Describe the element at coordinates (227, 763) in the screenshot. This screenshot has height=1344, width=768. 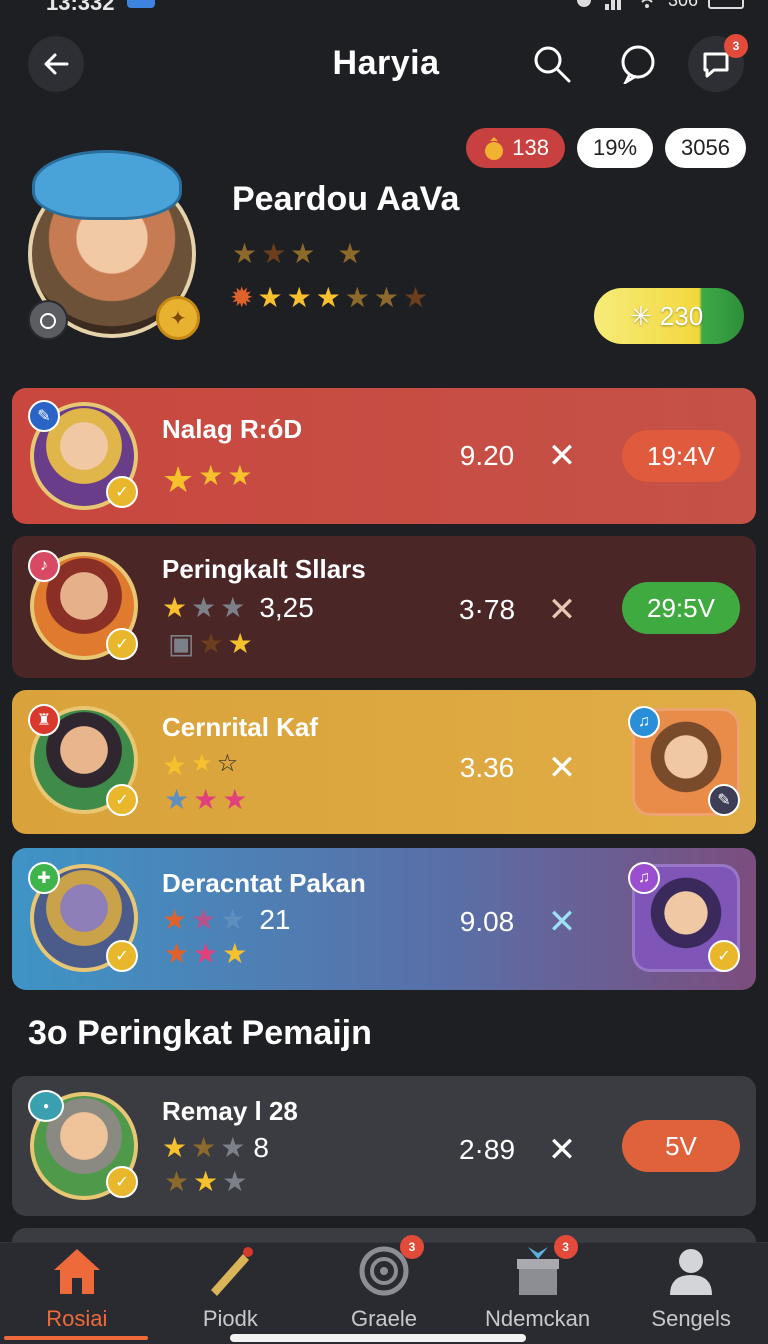
I see `star-outline-icon: ☆` at that location.